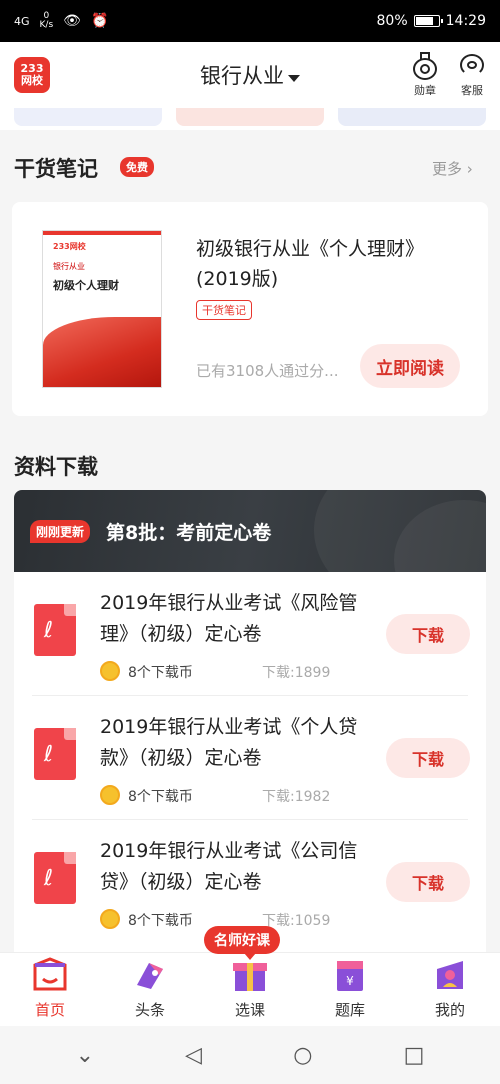 This screenshot has width=500, height=1084. What do you see at coordinates (250, 975) in the screenshot?
I see `course-icon` at bounding box center [250, 975].